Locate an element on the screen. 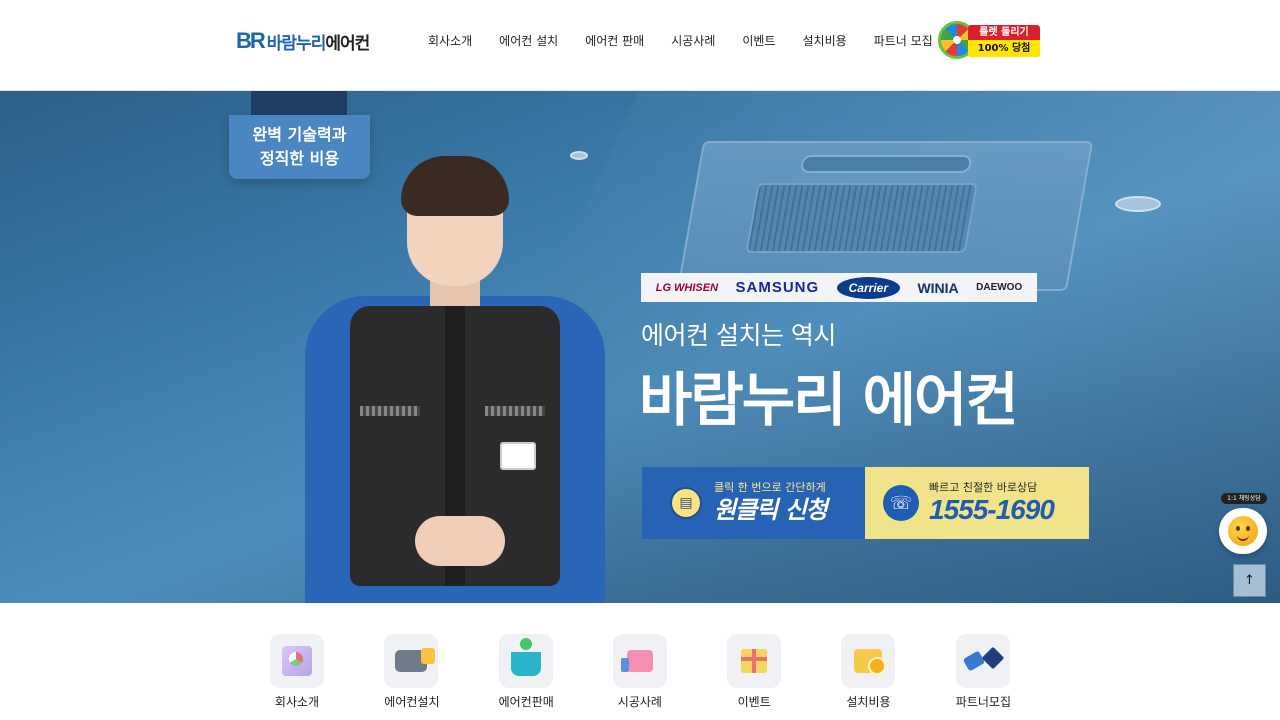 This screenshot has width=1280, height=720. brand-daewoo: DAEWOO is located at coordinates (999, 287).